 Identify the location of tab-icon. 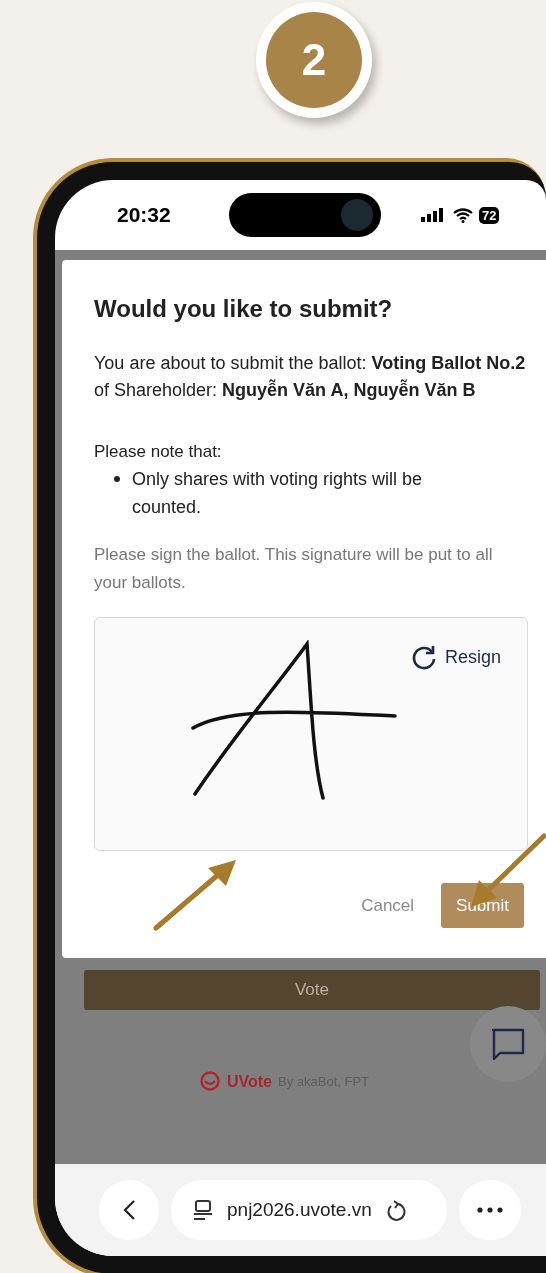
(203, 1210).